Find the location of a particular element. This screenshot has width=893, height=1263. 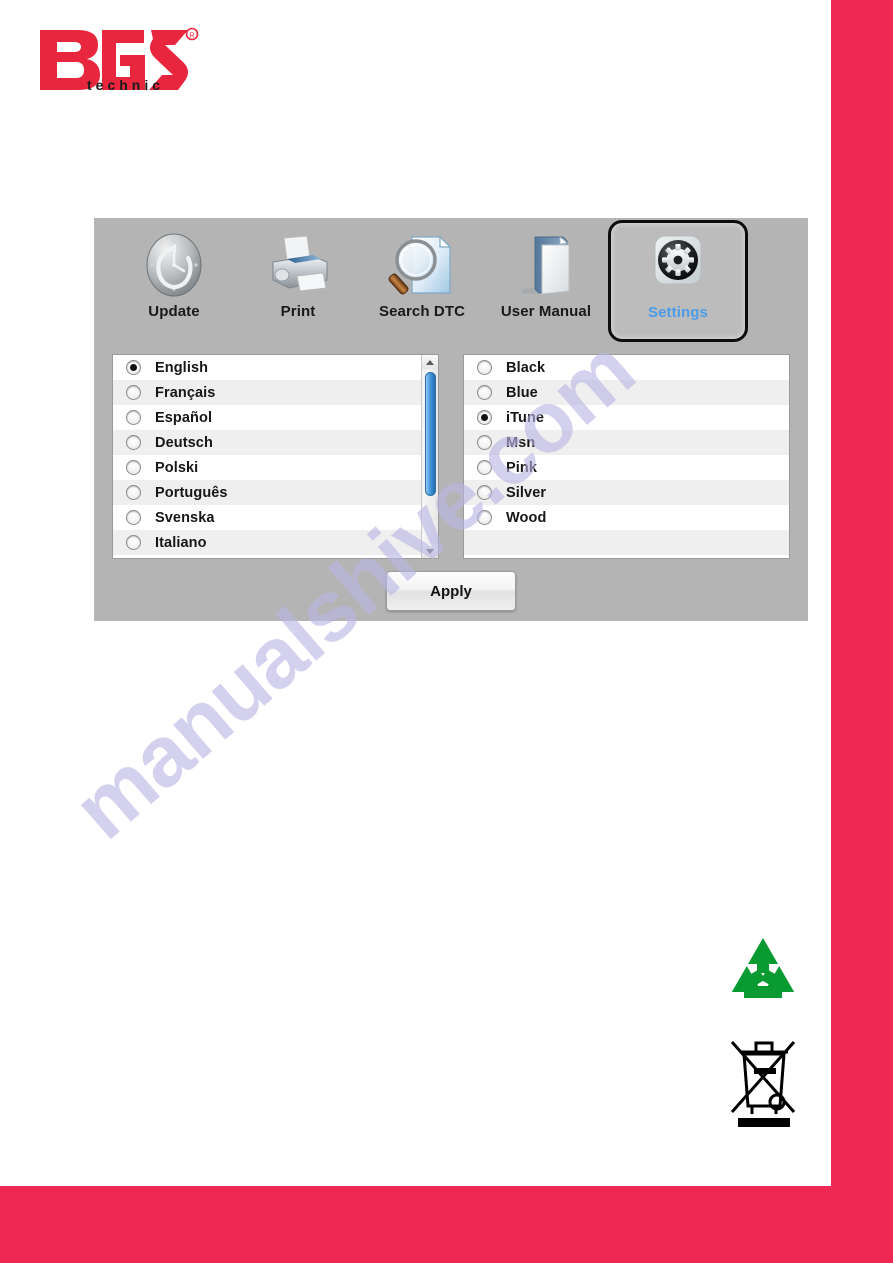

list-filler-row is located at coordinates (626, 542).